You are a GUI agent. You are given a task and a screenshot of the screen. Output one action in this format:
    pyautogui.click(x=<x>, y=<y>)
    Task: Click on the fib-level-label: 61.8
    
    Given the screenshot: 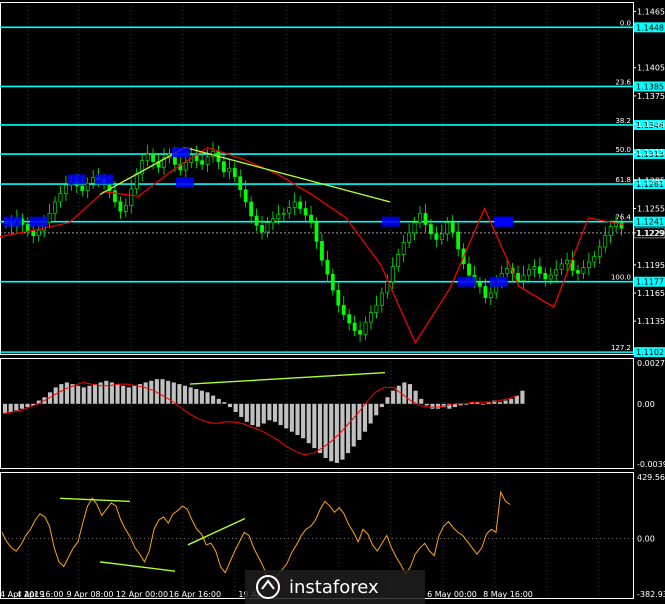 What is the action you would take?
    pyautogui.click(x=623, y=180)
    